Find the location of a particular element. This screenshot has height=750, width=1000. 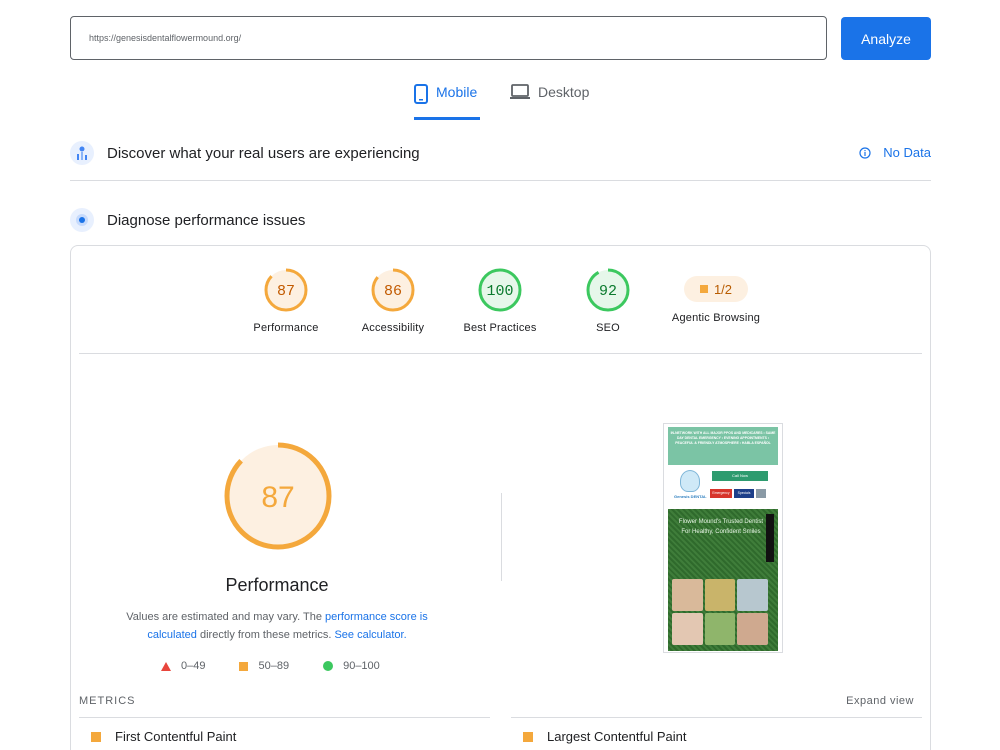

url-input is located at coordinates (448, 38).